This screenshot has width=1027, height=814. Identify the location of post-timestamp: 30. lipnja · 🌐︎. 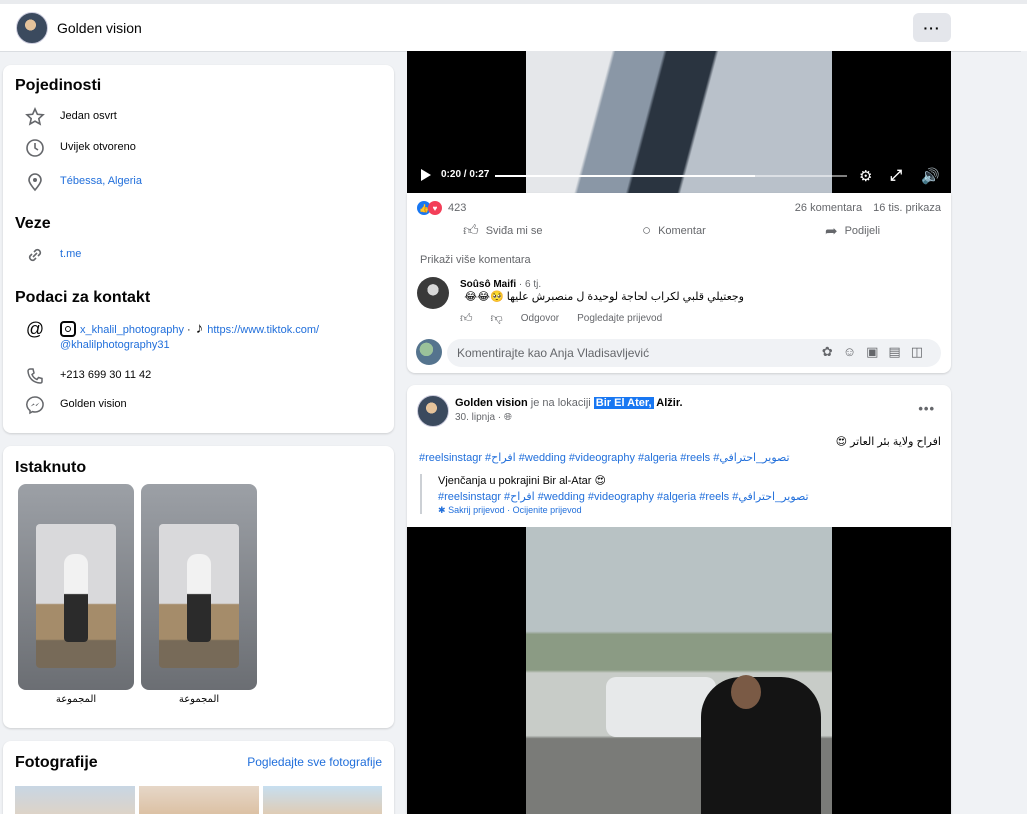
(483, 417).